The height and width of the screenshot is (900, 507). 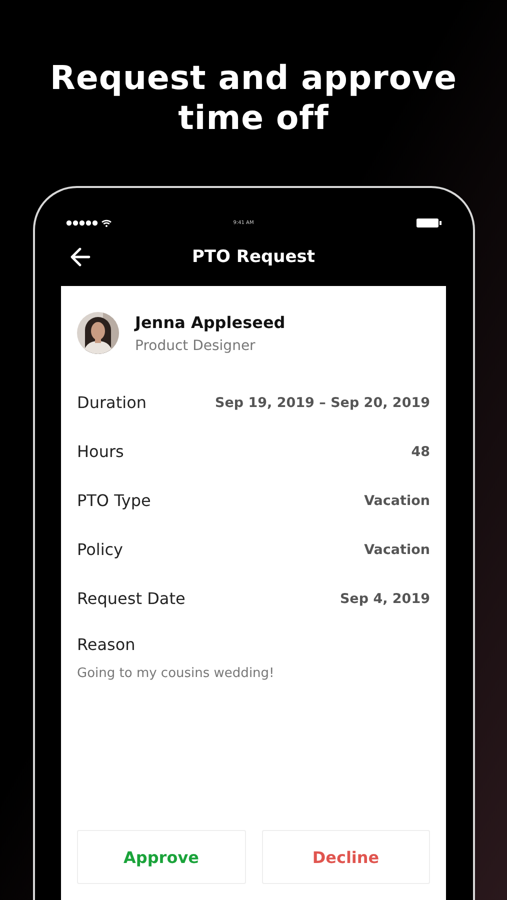 I want to click on reason-label: Reason, so click(x=106, y=644).